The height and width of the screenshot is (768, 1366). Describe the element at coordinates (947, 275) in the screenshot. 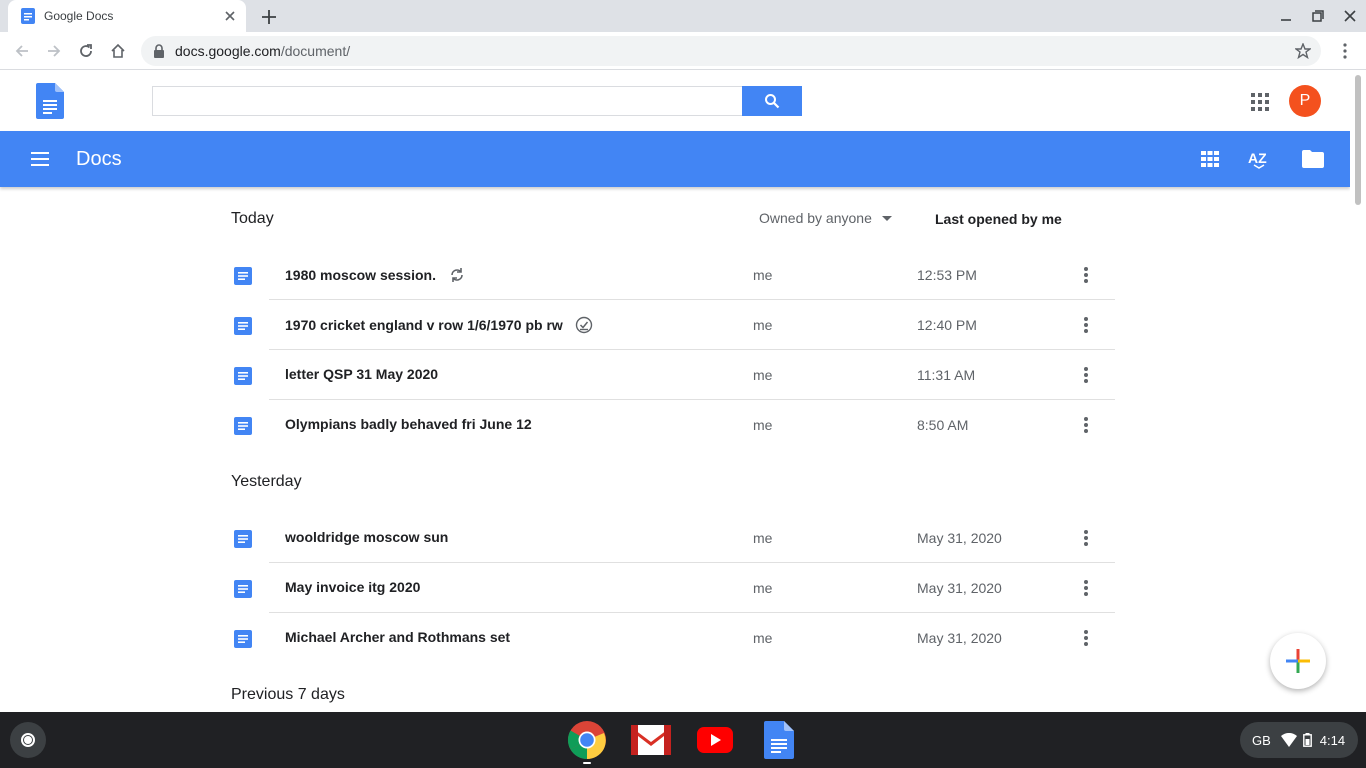

I see `document-date: 12:53 PM` at that location.